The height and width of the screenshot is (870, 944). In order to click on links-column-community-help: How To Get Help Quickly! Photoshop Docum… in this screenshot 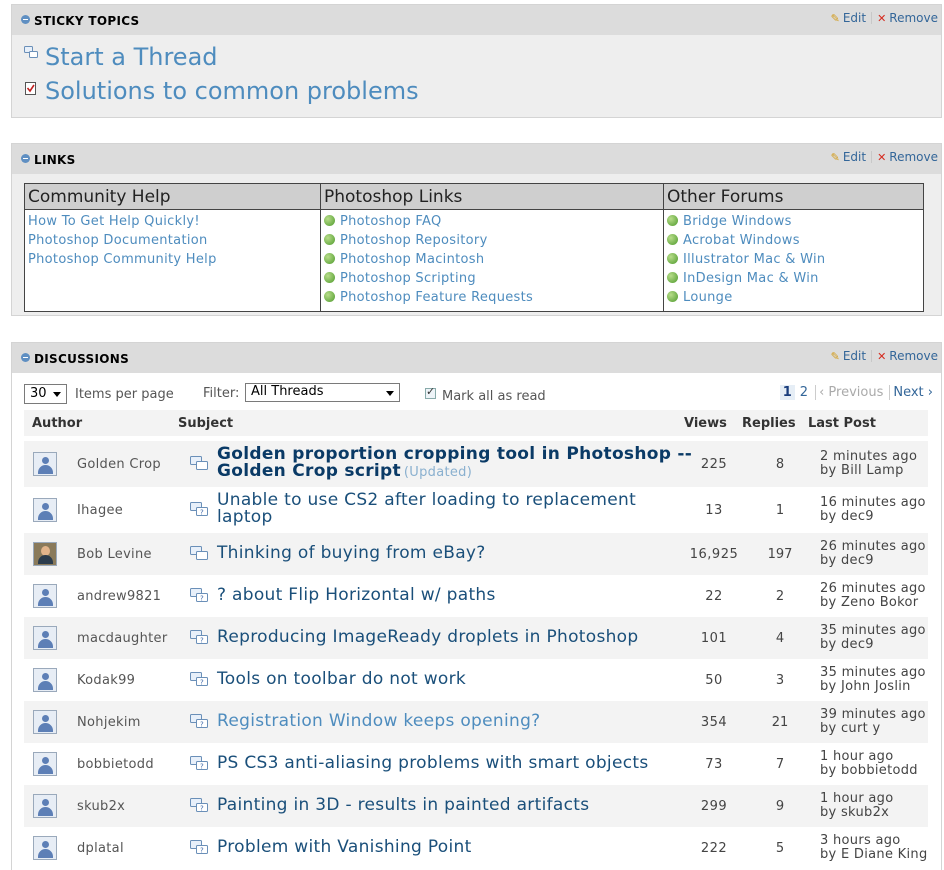, I will do `click(172, 260)`.